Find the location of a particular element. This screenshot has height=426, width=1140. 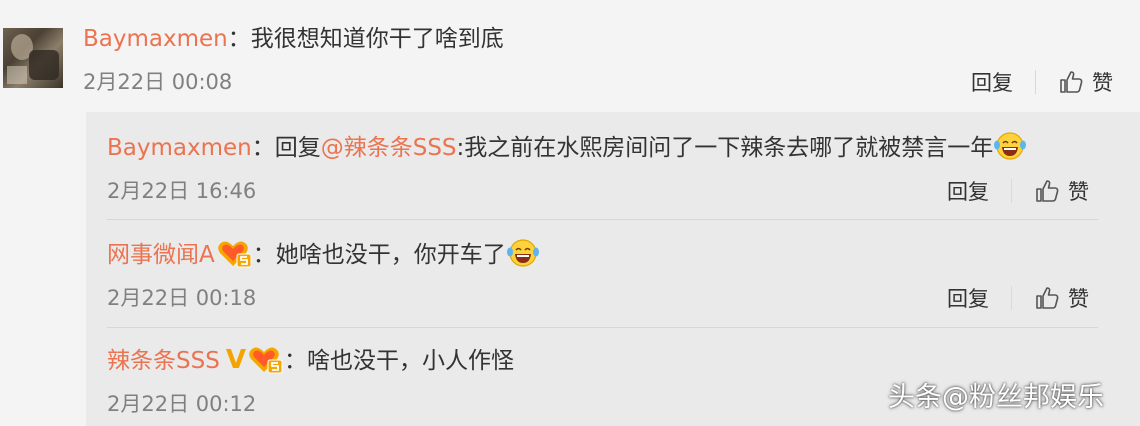

reply-line-3: 辣条条SSS V ：啥也没干，小人作怪 is located at coordinates (310, 360).